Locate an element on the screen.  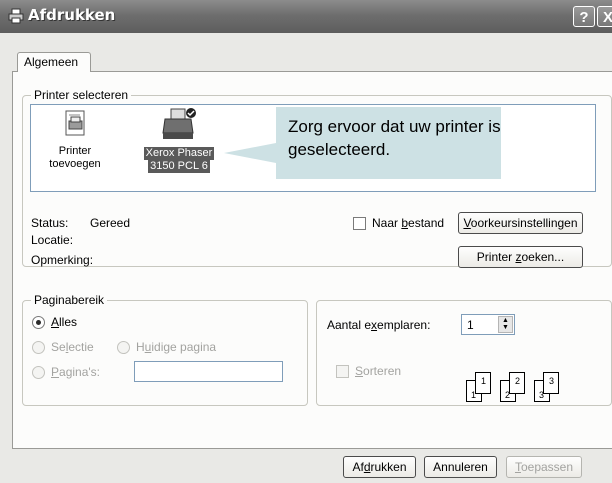
tab-general: Algemeen is located at coordinates (54, 62).